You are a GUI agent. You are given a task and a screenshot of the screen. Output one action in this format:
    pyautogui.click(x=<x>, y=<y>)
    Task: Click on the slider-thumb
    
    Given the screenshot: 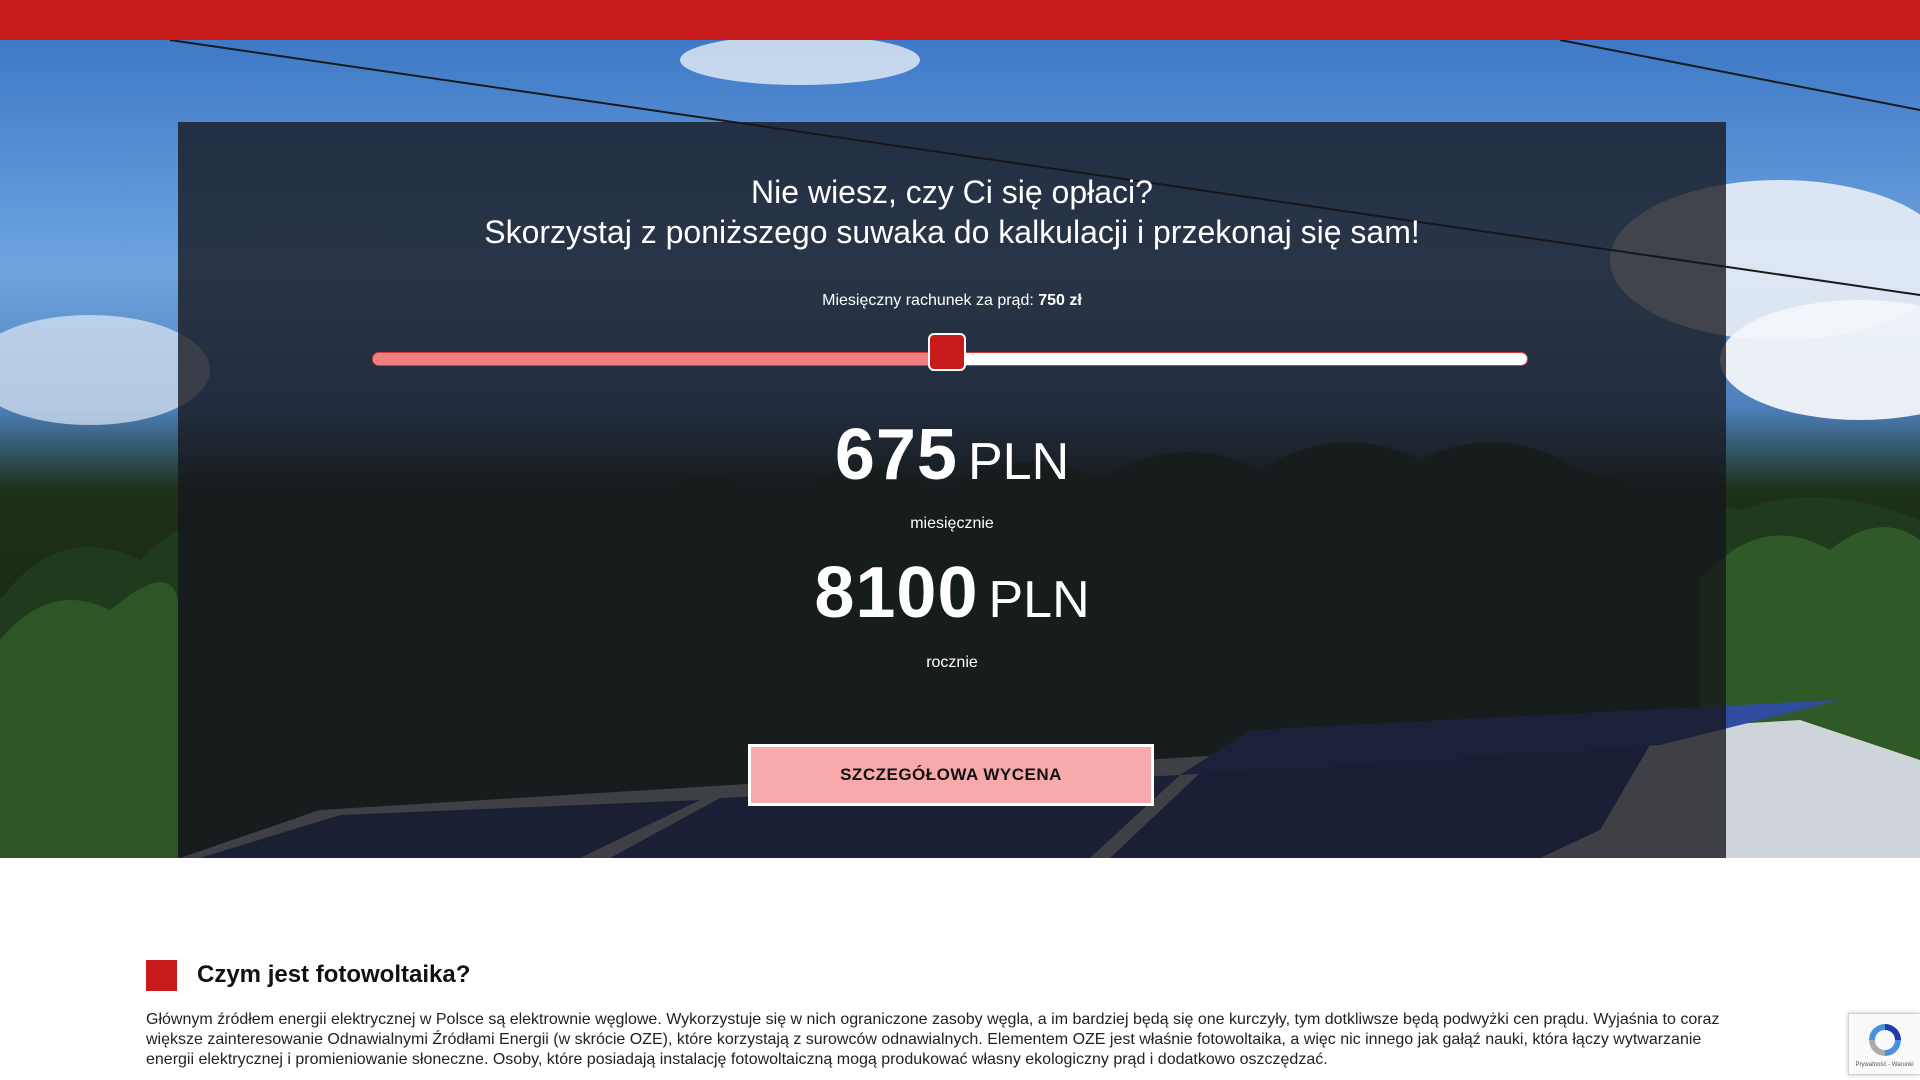 What is the action you would take?
    pyautogui.click(x=946, y=352)
    